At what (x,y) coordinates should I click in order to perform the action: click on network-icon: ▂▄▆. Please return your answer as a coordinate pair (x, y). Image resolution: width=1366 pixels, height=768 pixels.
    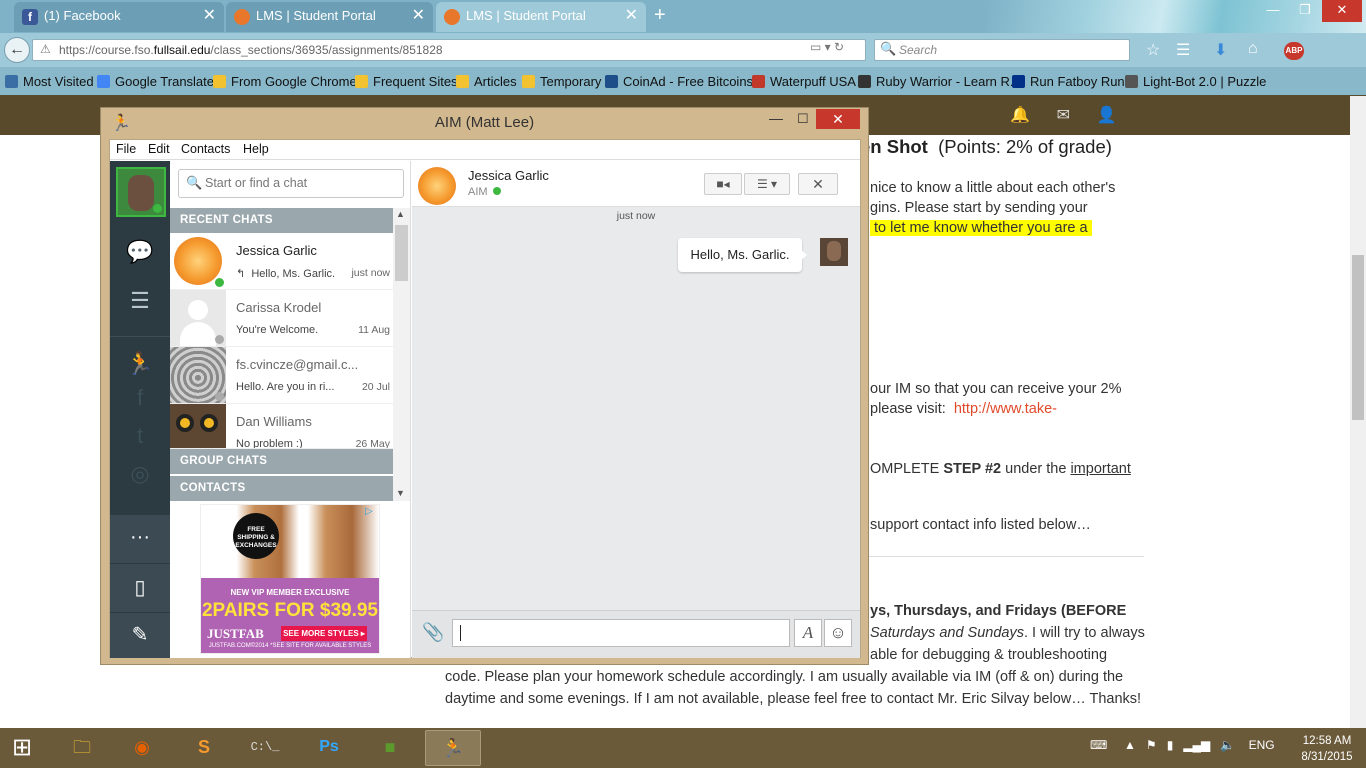
    Looking at the image, I should click on (1196, 745).